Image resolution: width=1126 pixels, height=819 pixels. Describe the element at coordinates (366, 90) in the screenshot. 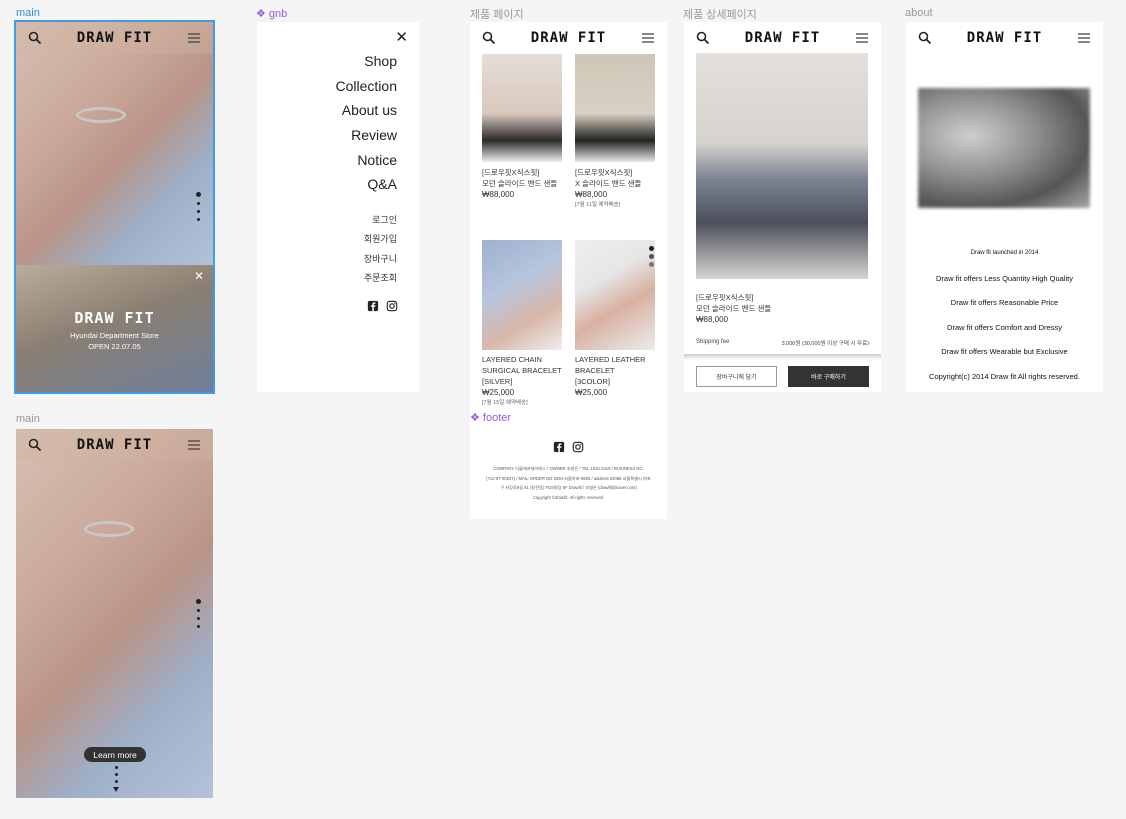

I see `gnb-menu-item-collection: Collection` at that location.